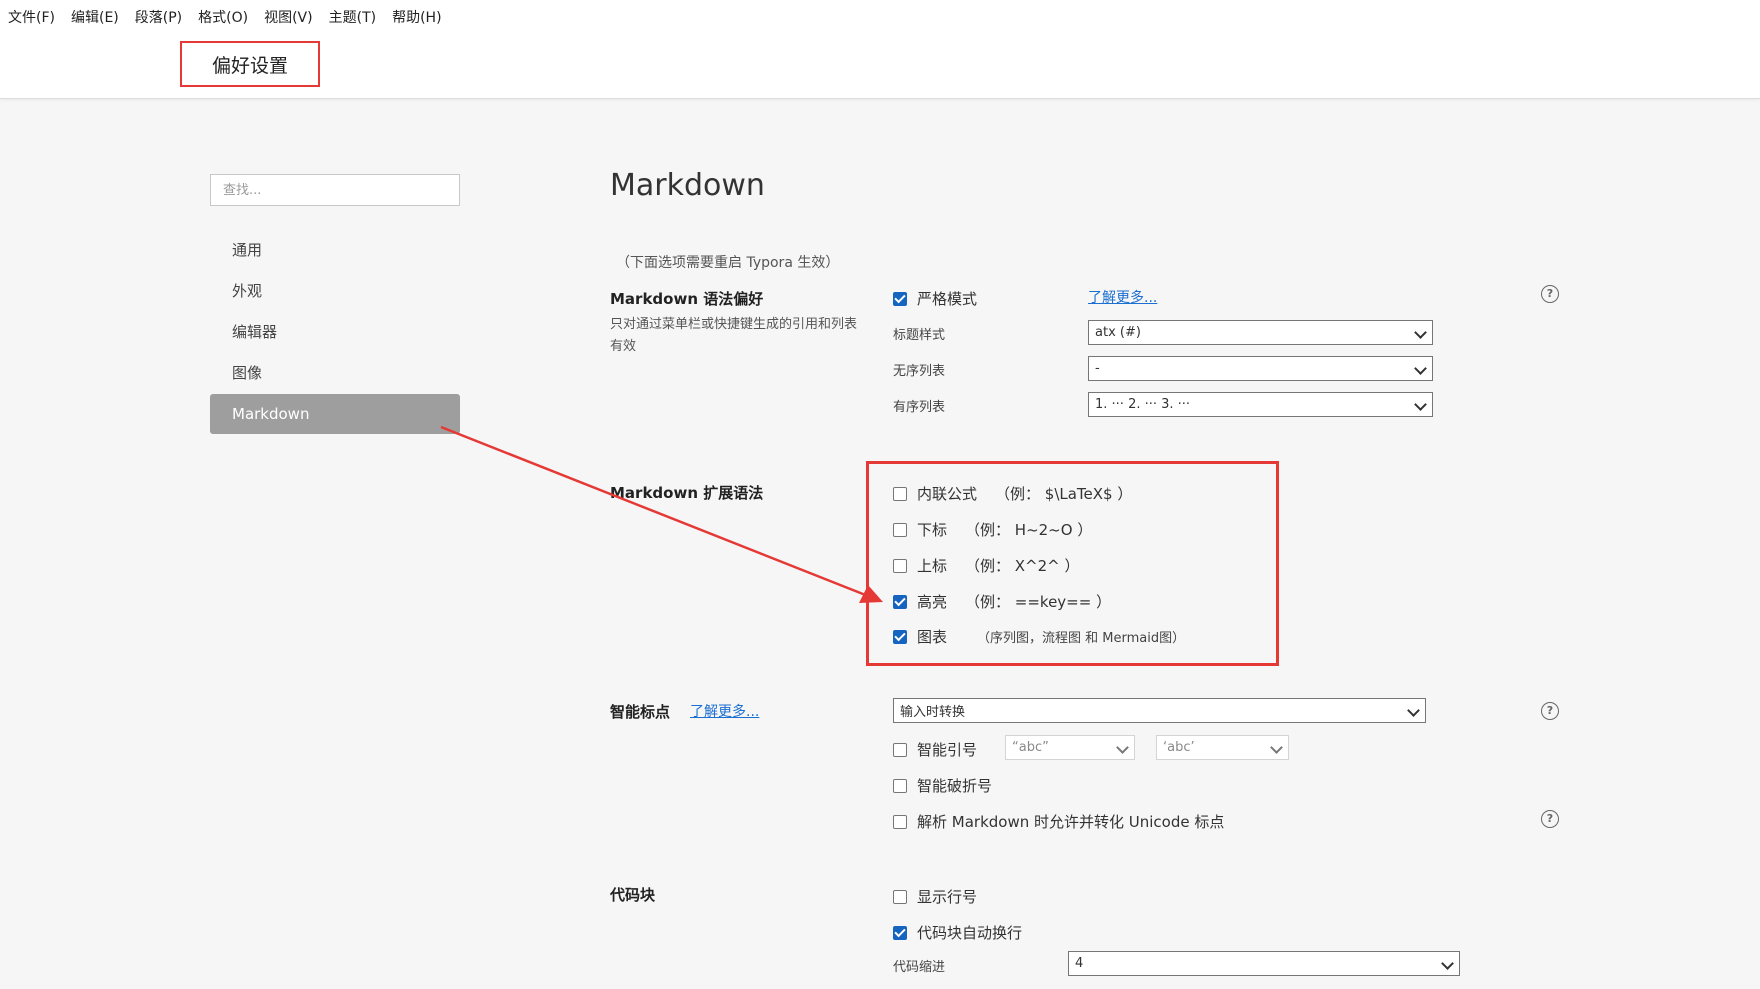 The height and width of the screenshot is (989, 1760). Describe the element at coordinates (1030, 747) in the screenshot. I see `double-quote-value: “abc”` at that location.